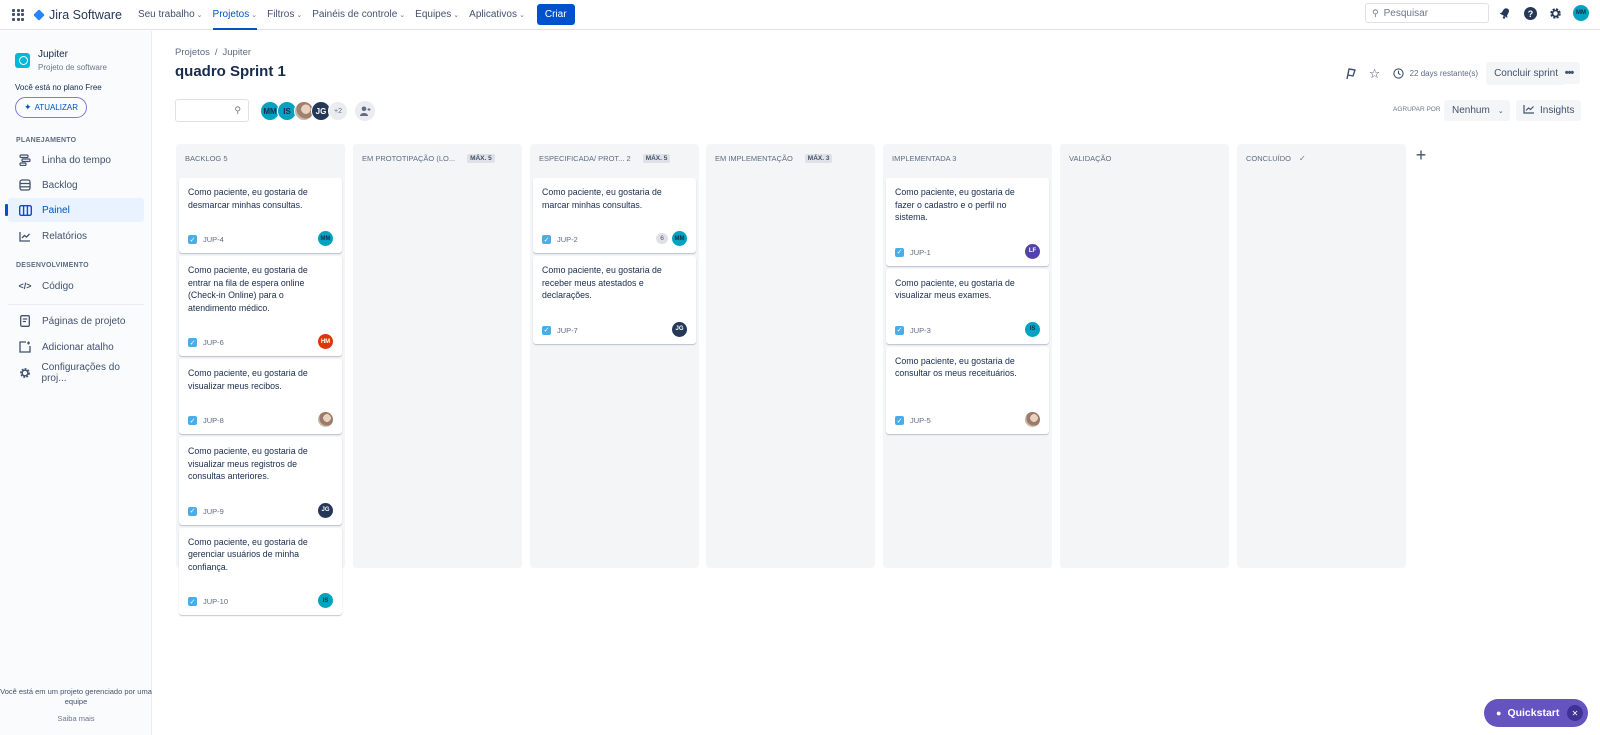 This screenshot has width=1600, height=735. What do you see at coordinates (325, 341) in the screenshot?
I see `assignee-avatar: HM` at bounding box center [325, 341].